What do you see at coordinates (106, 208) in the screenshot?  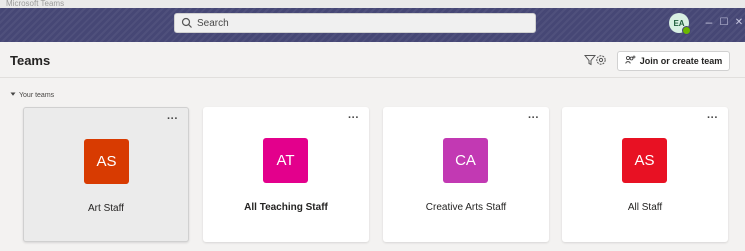 I see `team-name: Art Staff` at bounding box center [106, 208].